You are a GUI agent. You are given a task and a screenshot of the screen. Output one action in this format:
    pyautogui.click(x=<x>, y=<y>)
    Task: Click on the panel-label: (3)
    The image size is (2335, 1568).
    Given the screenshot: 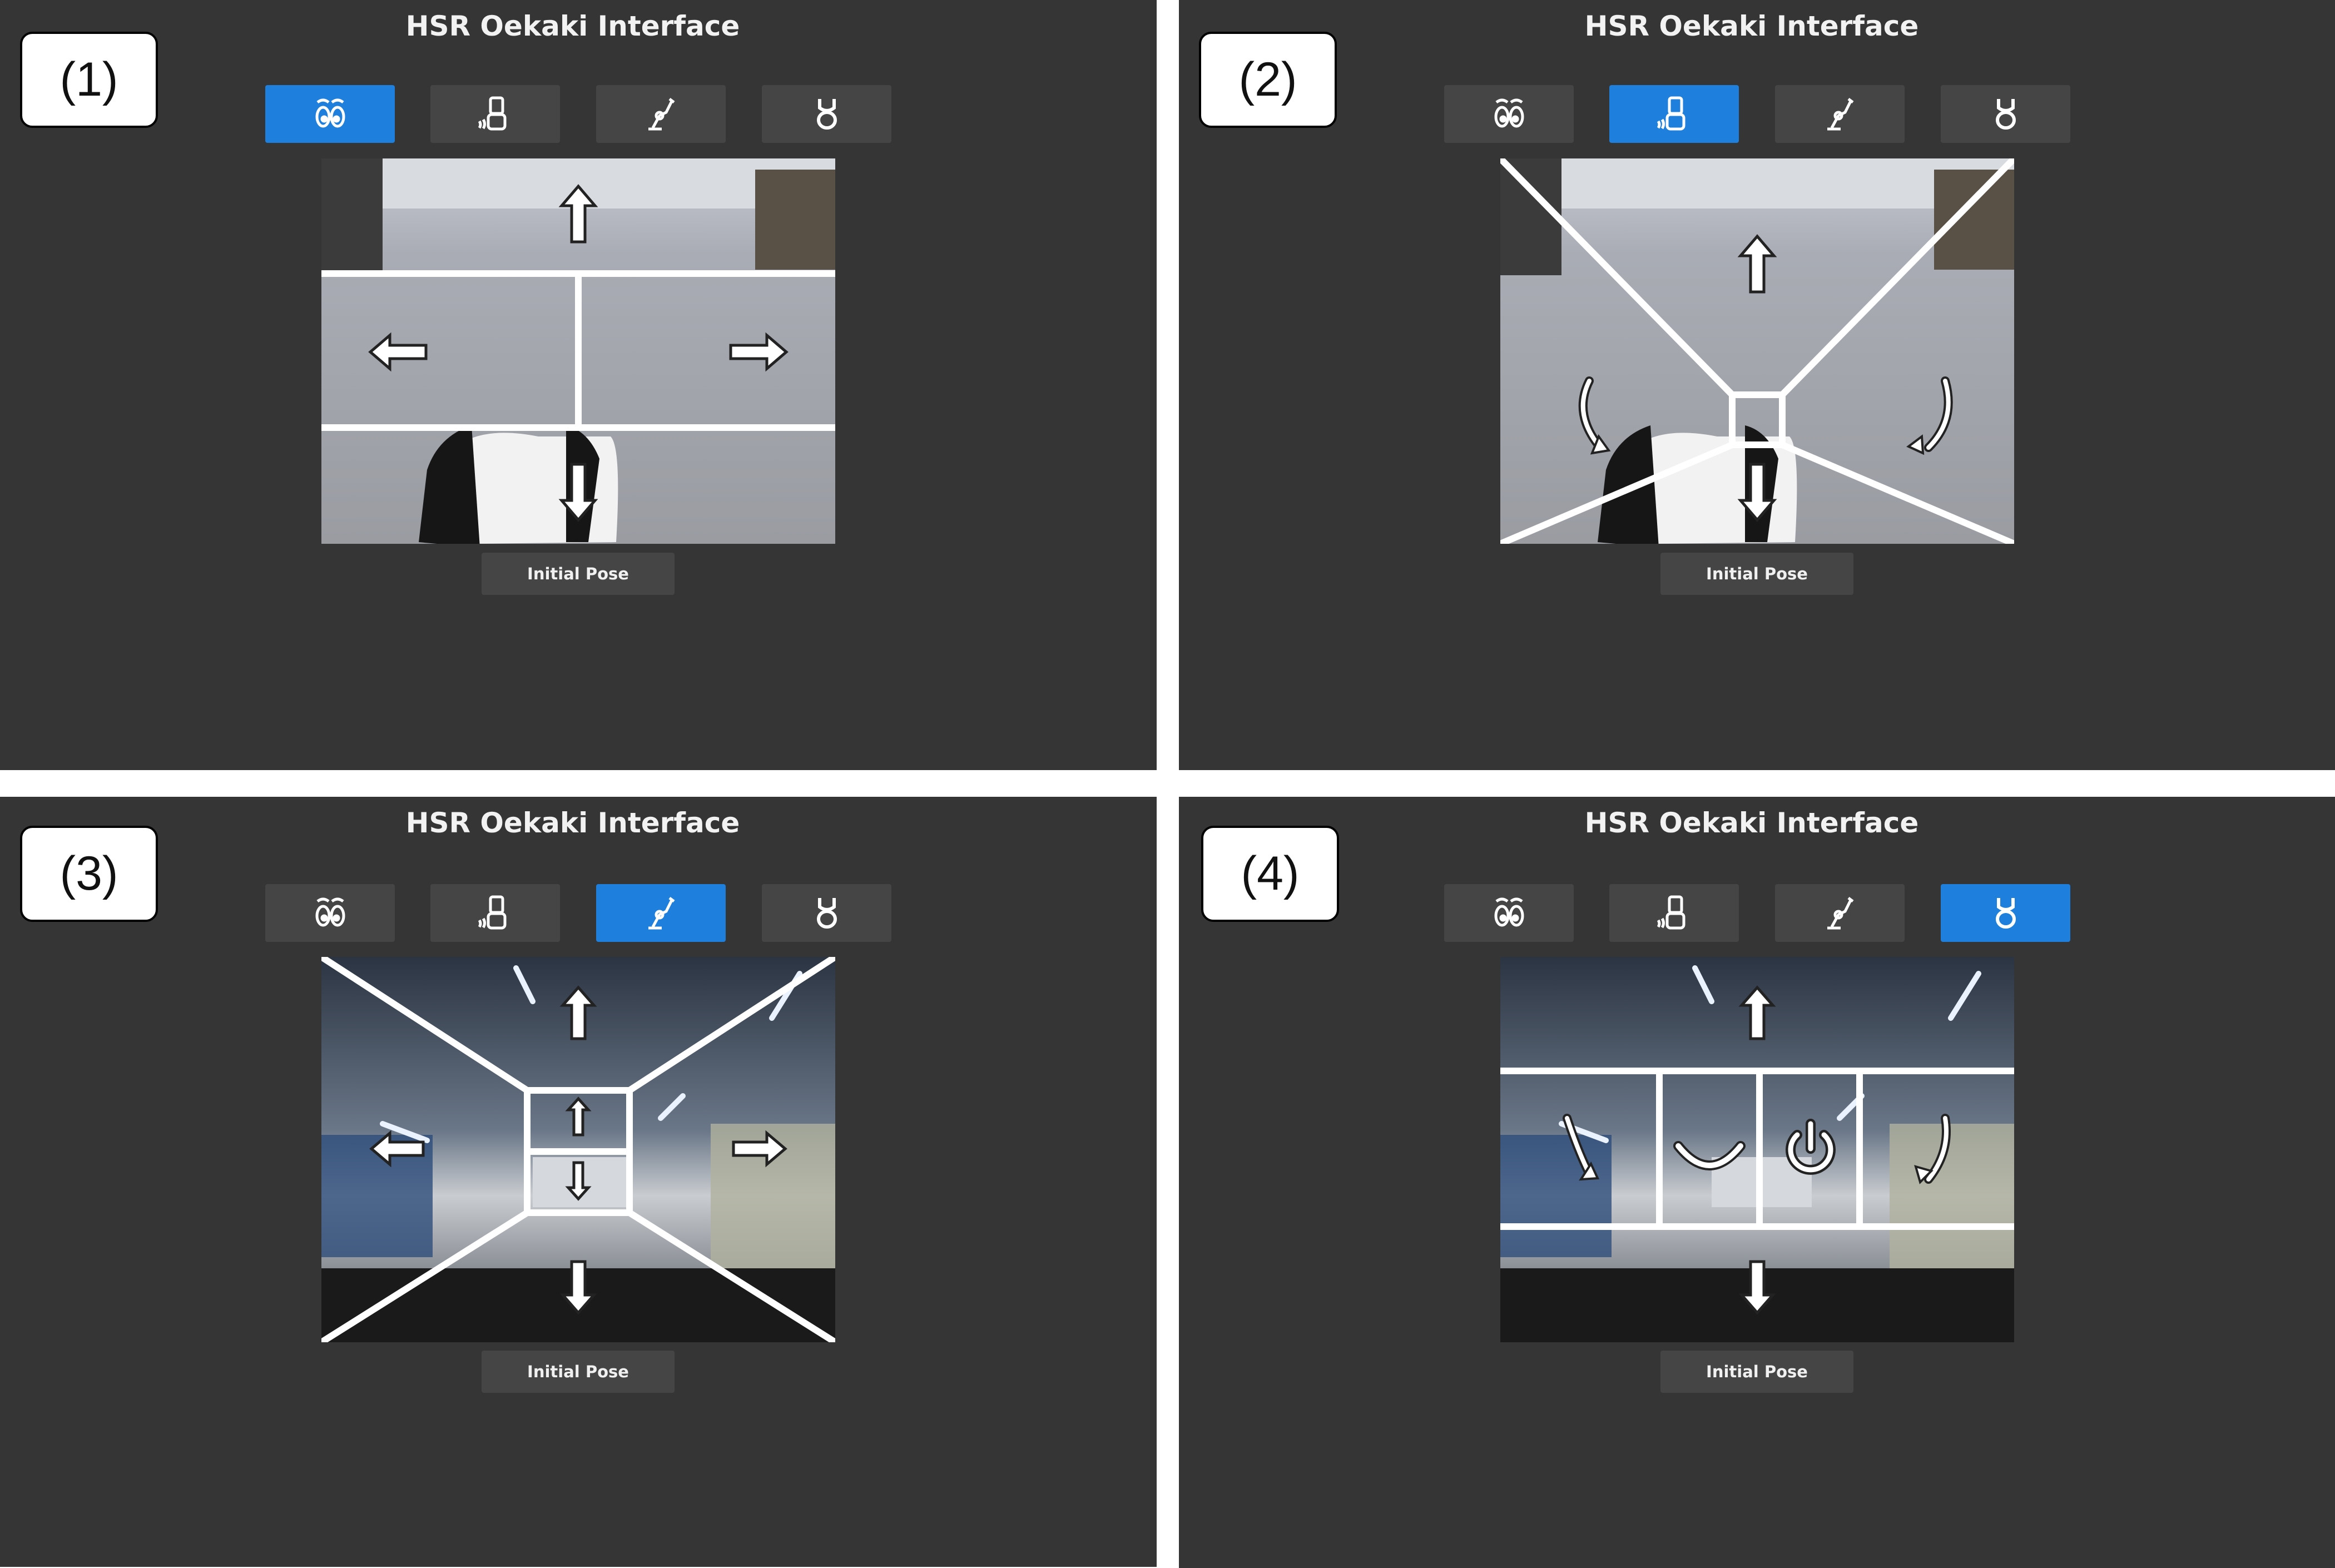 What is the action you would take?
    pyautogui.click(x=89, y=874)
    